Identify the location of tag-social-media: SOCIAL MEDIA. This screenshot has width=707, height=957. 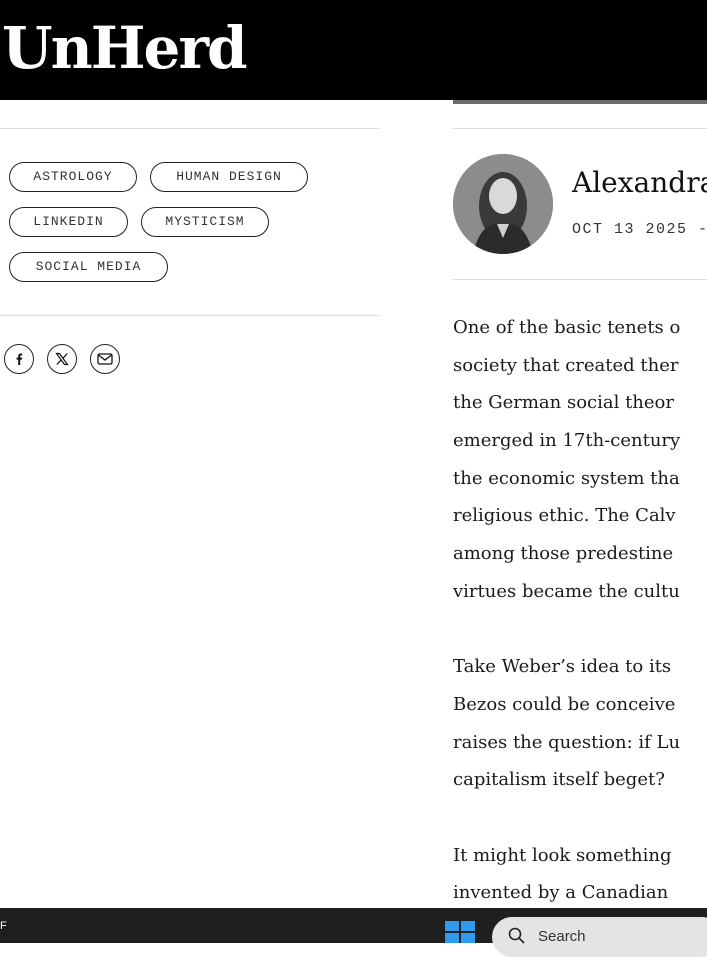
(88, 267).